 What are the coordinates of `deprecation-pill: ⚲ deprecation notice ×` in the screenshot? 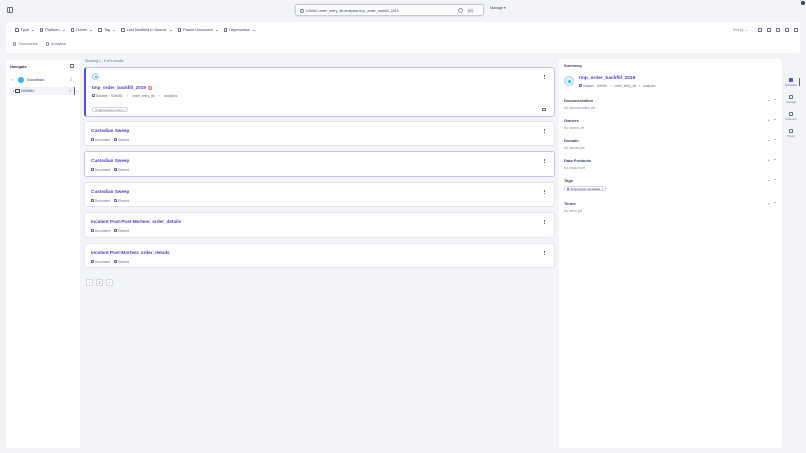 It's located at (110, 109).